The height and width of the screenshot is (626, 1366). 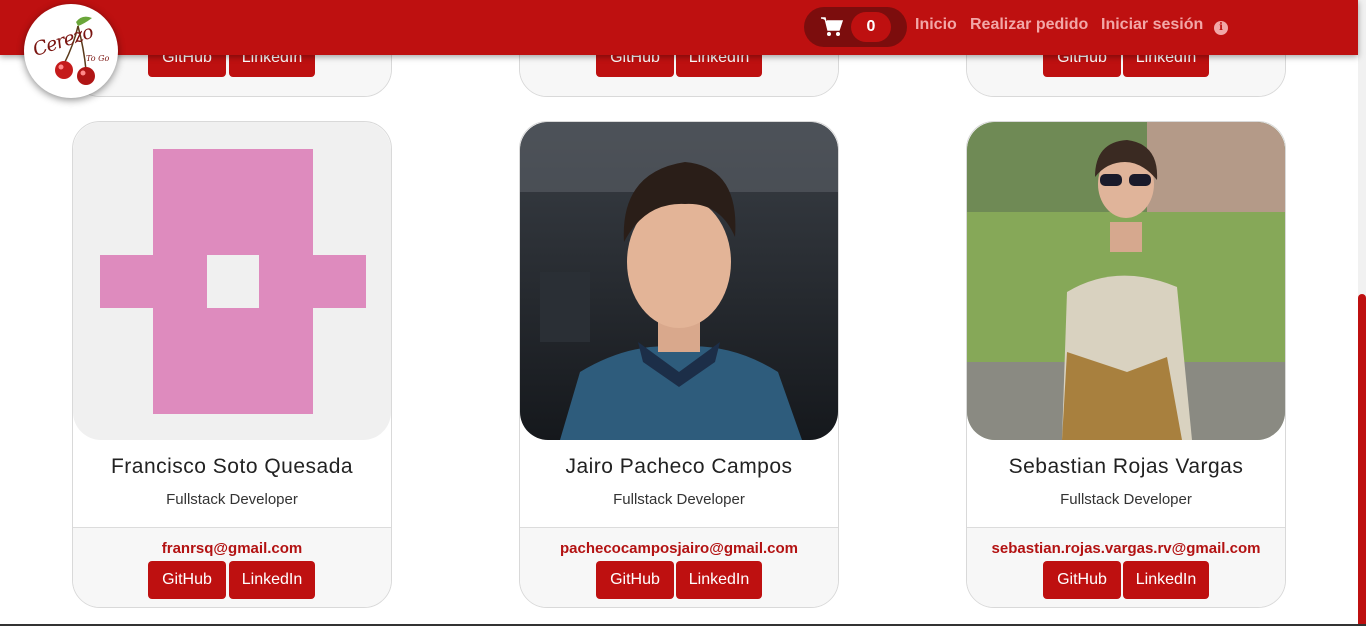 What do you see at coordinates (98, 58) in the screenshot?
I see `logo-subtext: To Go` at bounding box center [98, 58].